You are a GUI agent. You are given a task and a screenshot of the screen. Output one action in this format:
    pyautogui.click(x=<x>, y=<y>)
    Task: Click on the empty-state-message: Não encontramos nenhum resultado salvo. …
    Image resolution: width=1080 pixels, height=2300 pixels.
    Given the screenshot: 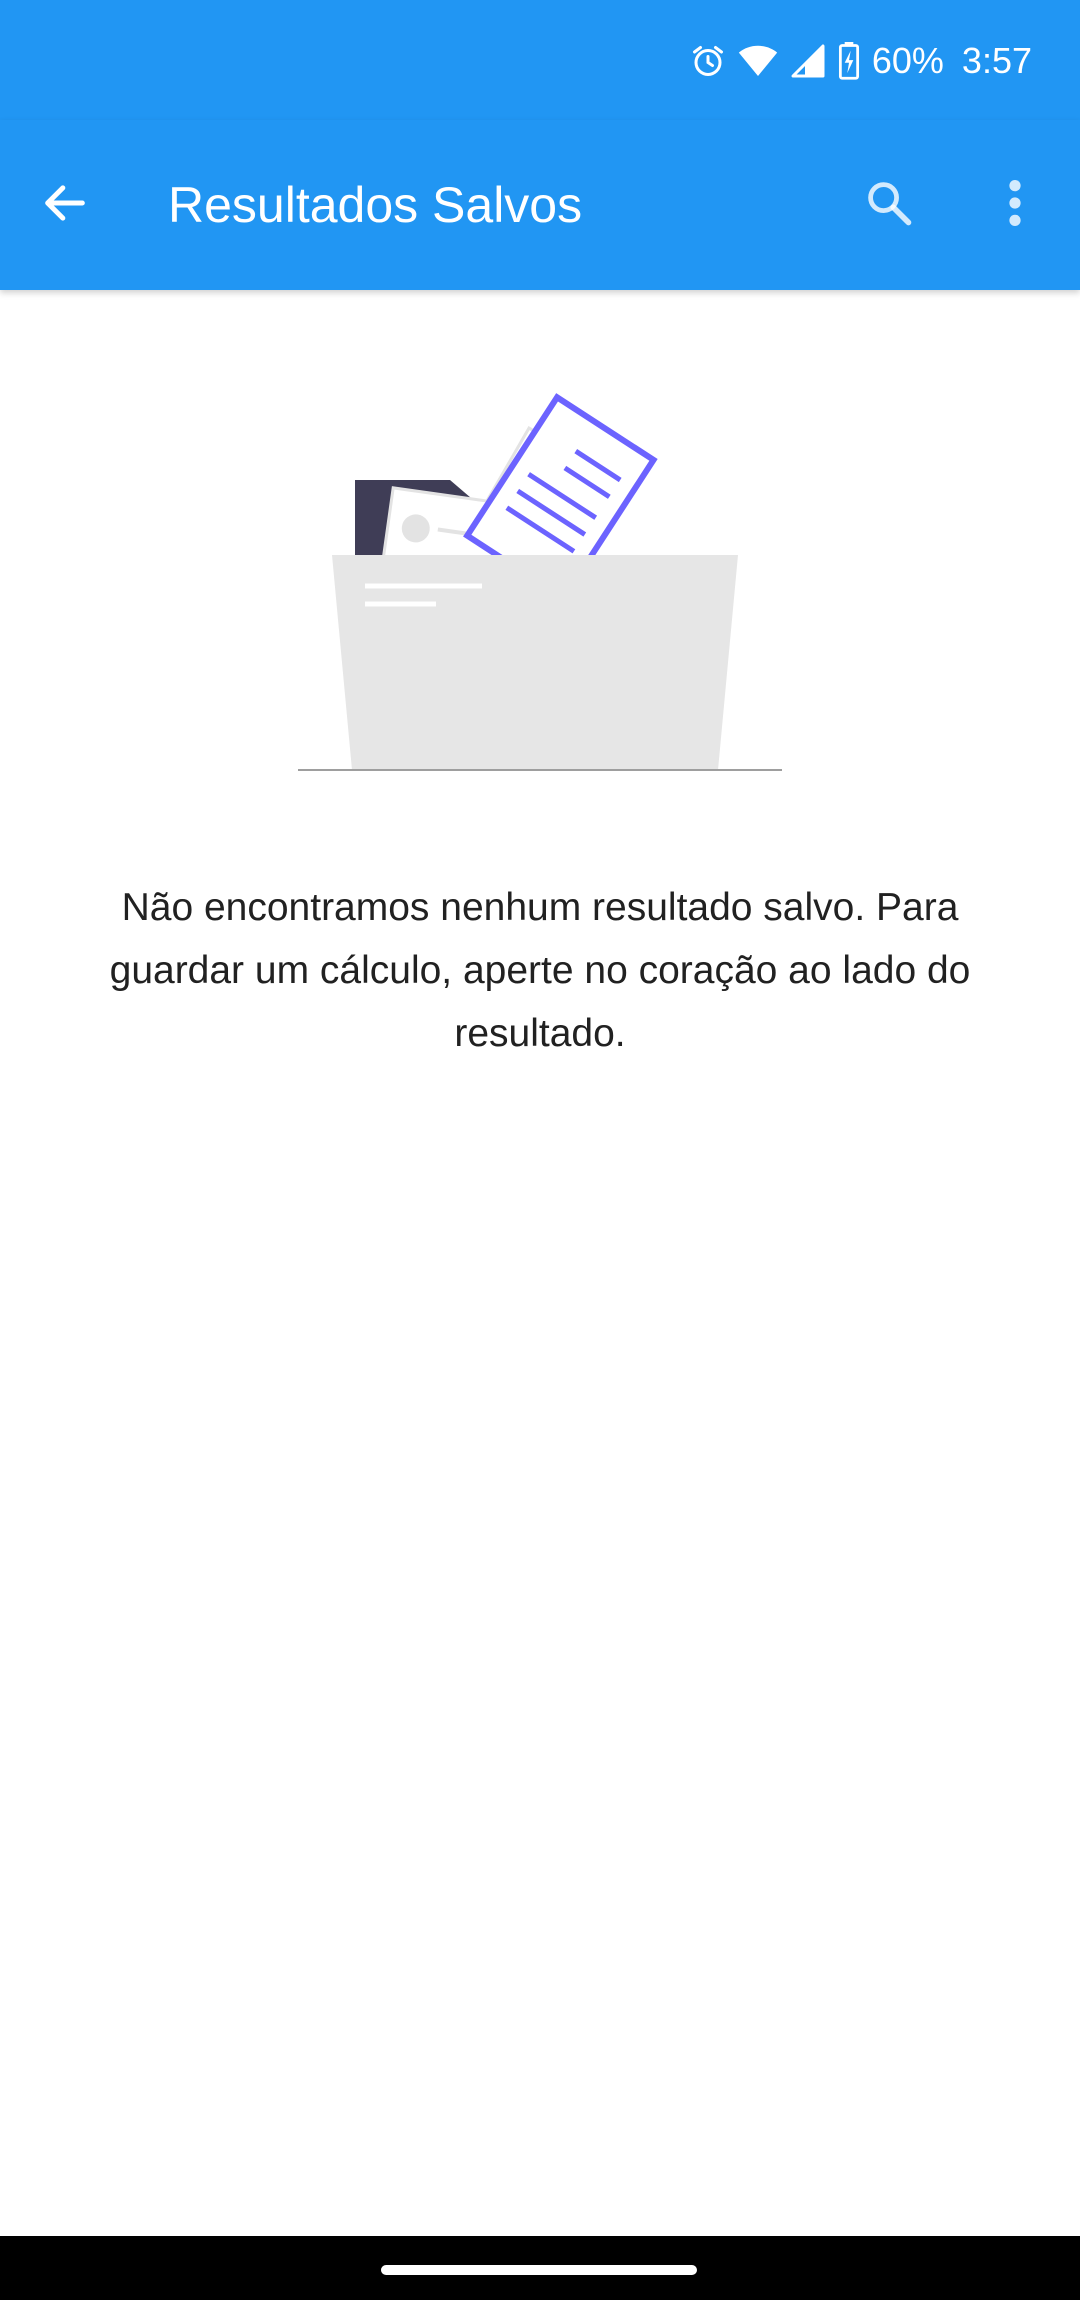 What is the action you would take?
    pyautogui.click(x=540, y=970)
    